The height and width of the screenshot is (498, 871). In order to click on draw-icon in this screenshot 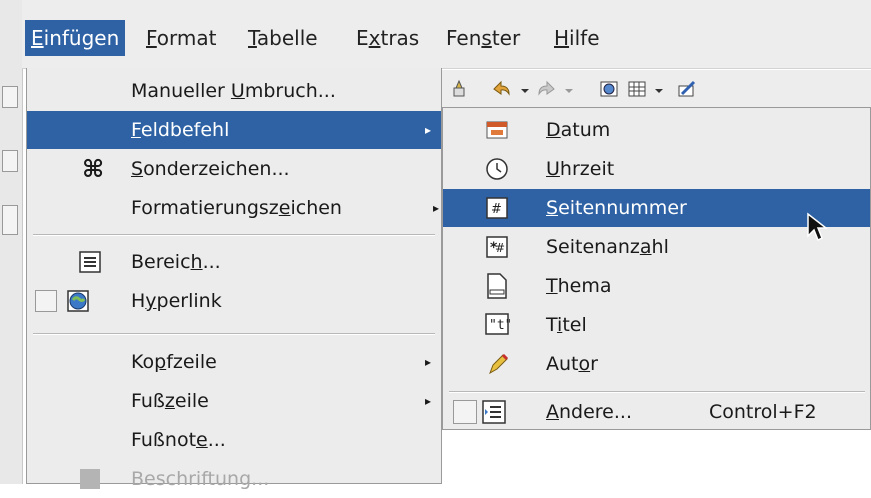, I will do `click(687, 89)`.